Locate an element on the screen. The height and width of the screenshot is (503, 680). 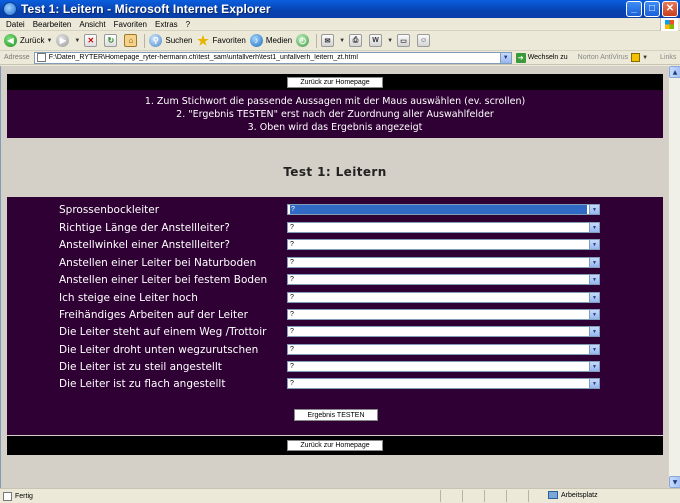
search-label: Suchen is located at coordinates (179, 40).